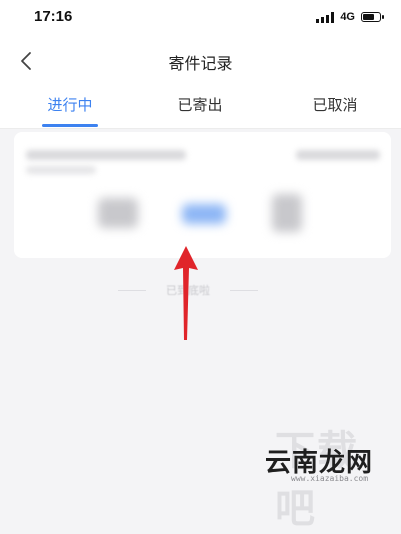  Describe the element at coordinates (186, 293) in the screenshot. I see `red-arrow-annotation` at that location.